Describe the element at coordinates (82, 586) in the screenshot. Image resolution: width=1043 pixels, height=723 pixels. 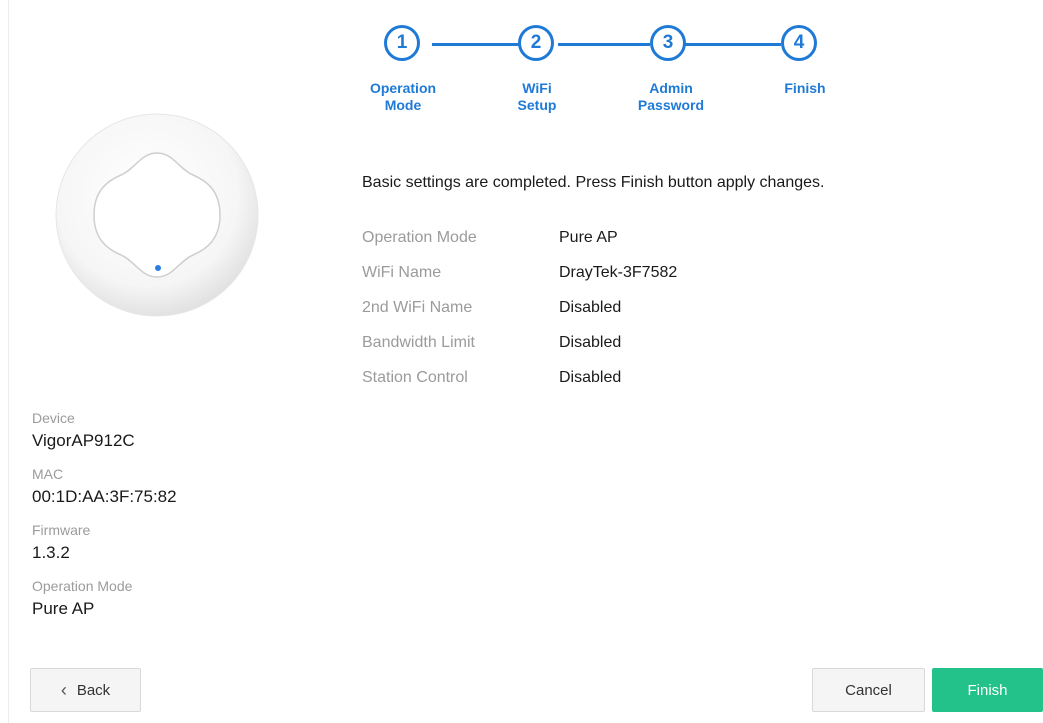
I see `operation-mode-label: Operation Mode` at that location.